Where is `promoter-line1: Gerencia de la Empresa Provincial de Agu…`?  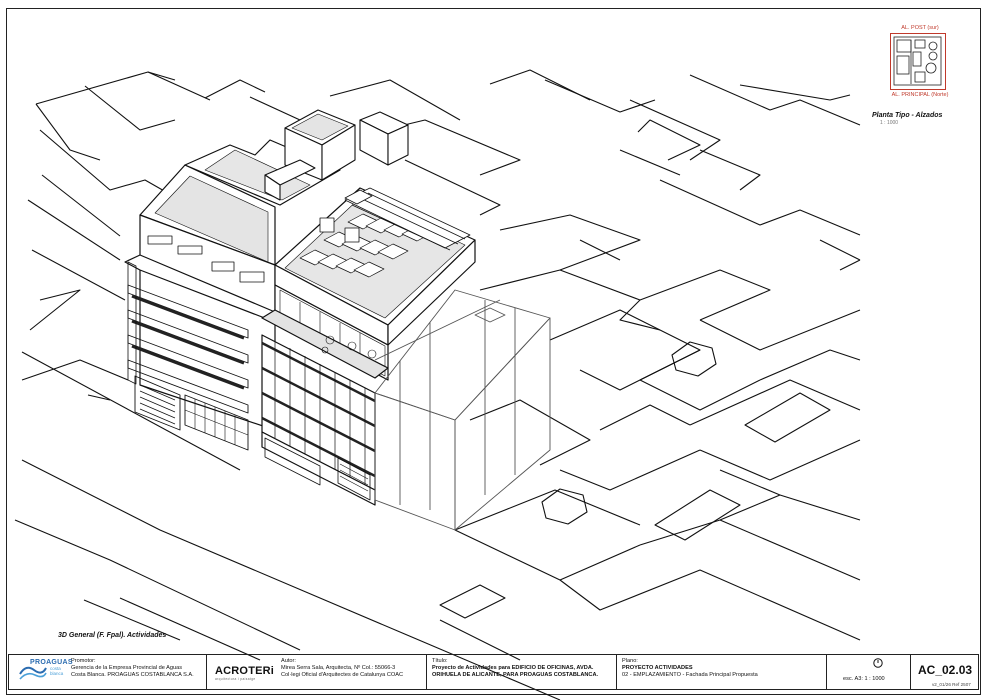
promoter-line1: Gerencia de la Empresa Provincial de Agu… is located at coordinates (127, 668).